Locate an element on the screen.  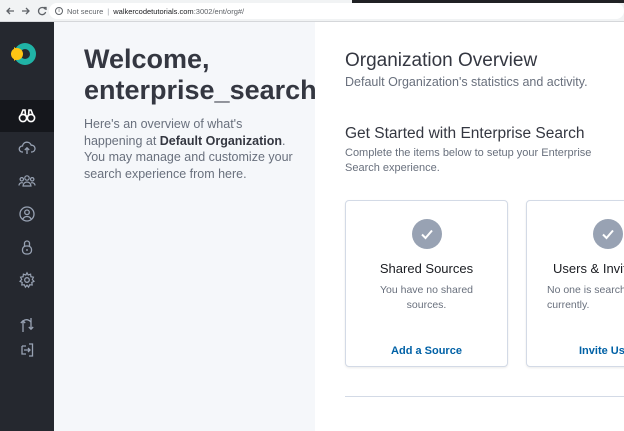
security-label: Not secure is located at coordinates (85, 11).